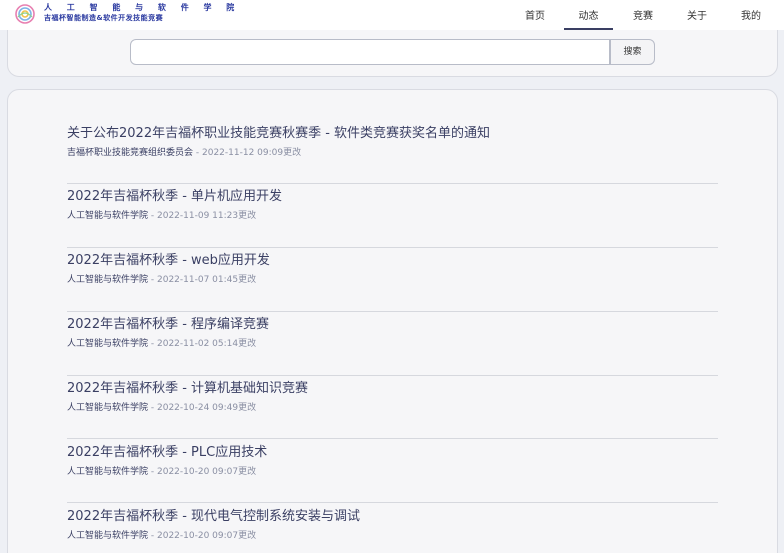 The width and height of the screenshot is (784, 553). I want to click on nav-item-home: 首页, so click(535, 18).